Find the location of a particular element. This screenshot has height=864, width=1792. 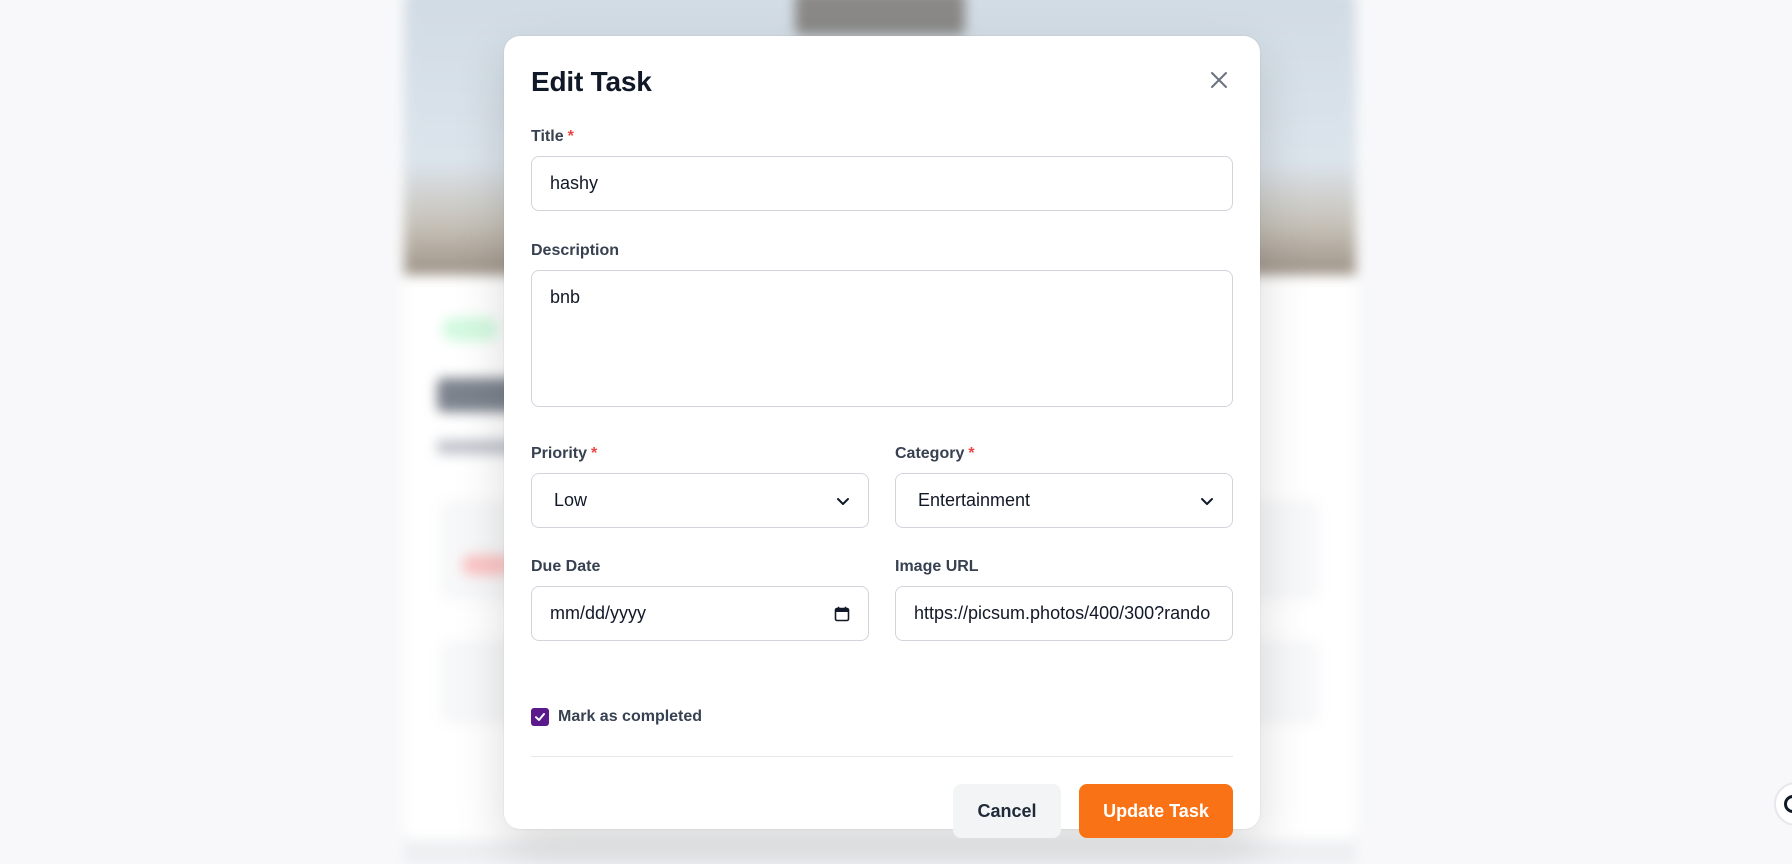

modal-title: Edit Task is located at coordinates (591, 81).